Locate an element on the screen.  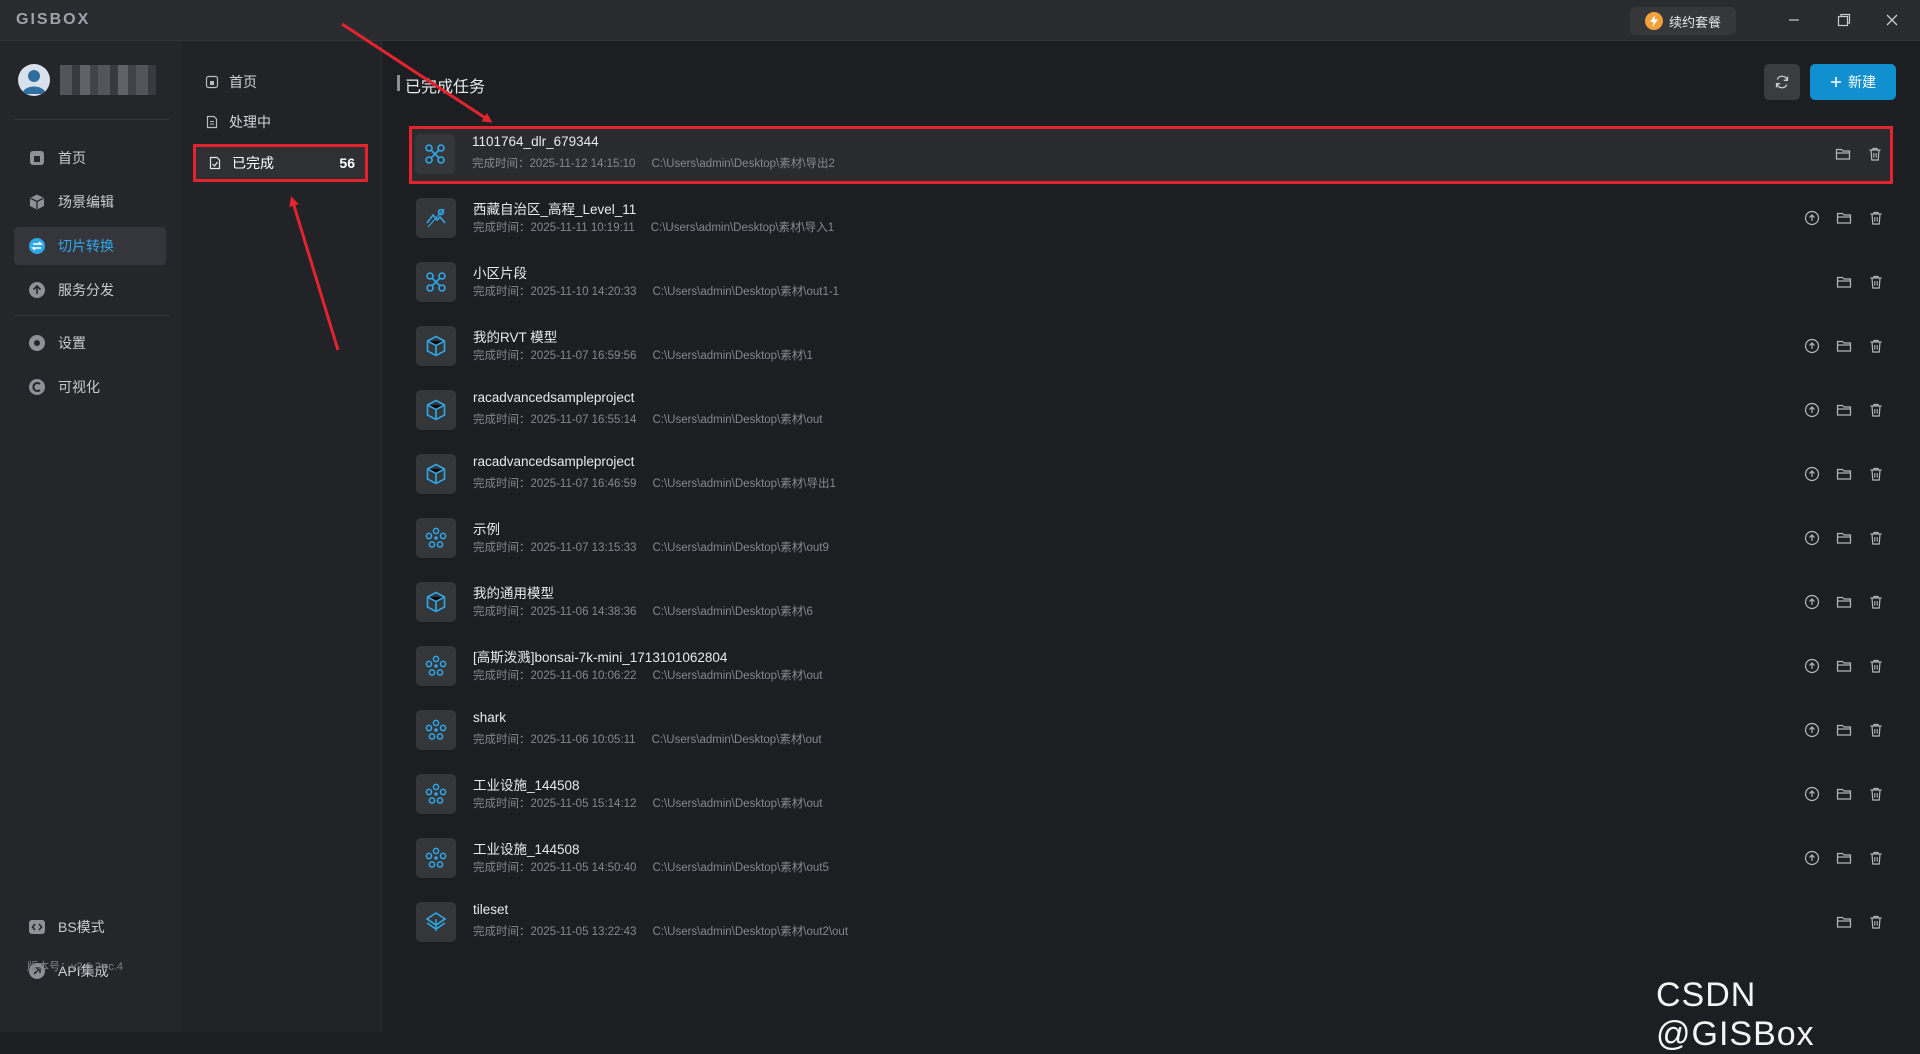
task-name: 西藏自治区_高程_Level_11 is located at coordinates (555, 209).